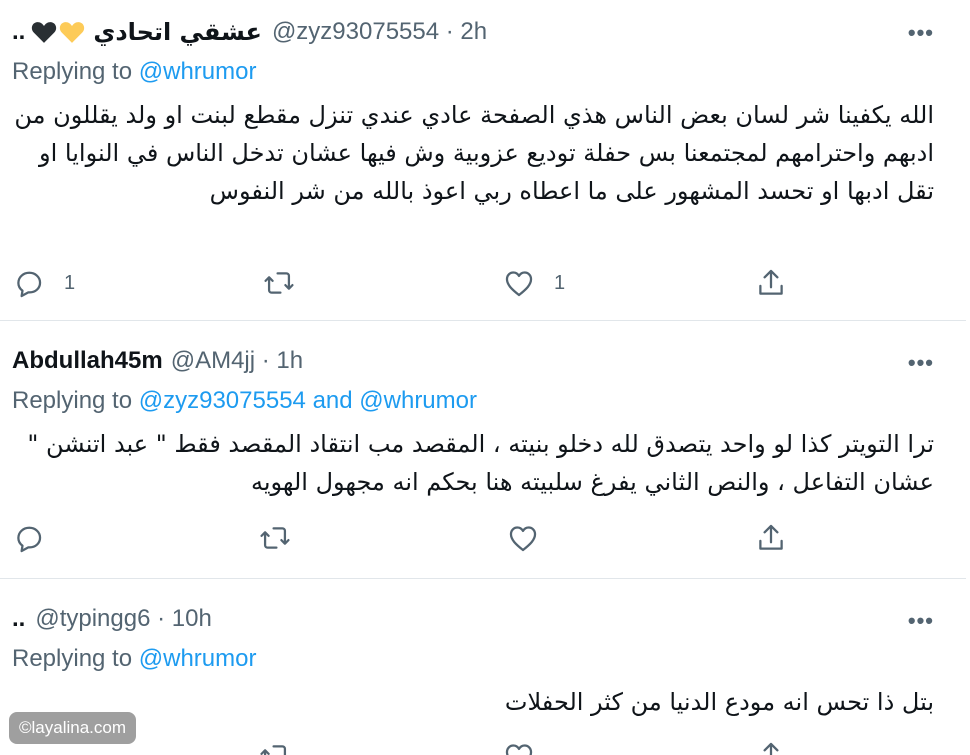  I want to click on tweet-header: .. @typingg6 · 10h, so click(112, 619).